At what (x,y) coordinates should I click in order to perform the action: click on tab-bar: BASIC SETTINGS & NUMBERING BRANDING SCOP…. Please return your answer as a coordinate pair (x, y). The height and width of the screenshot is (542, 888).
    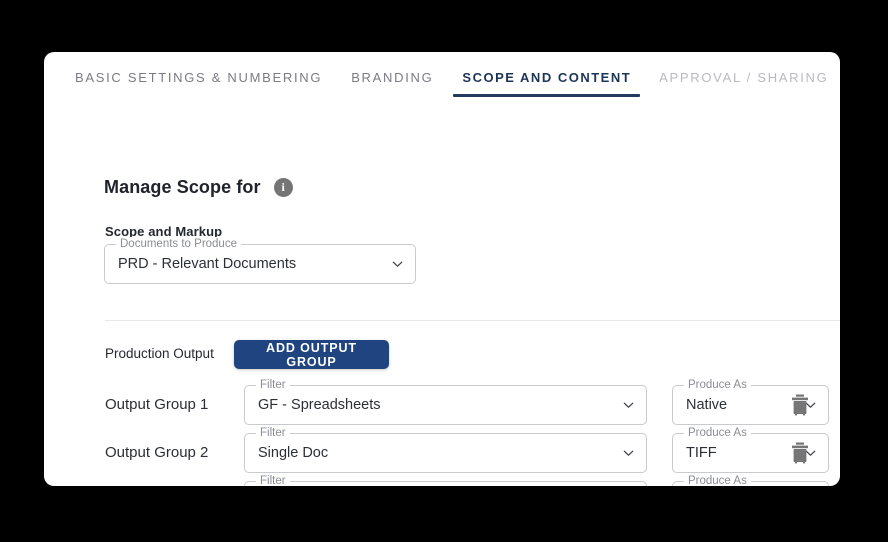
    Looking at the image, I should click on (442, 75).